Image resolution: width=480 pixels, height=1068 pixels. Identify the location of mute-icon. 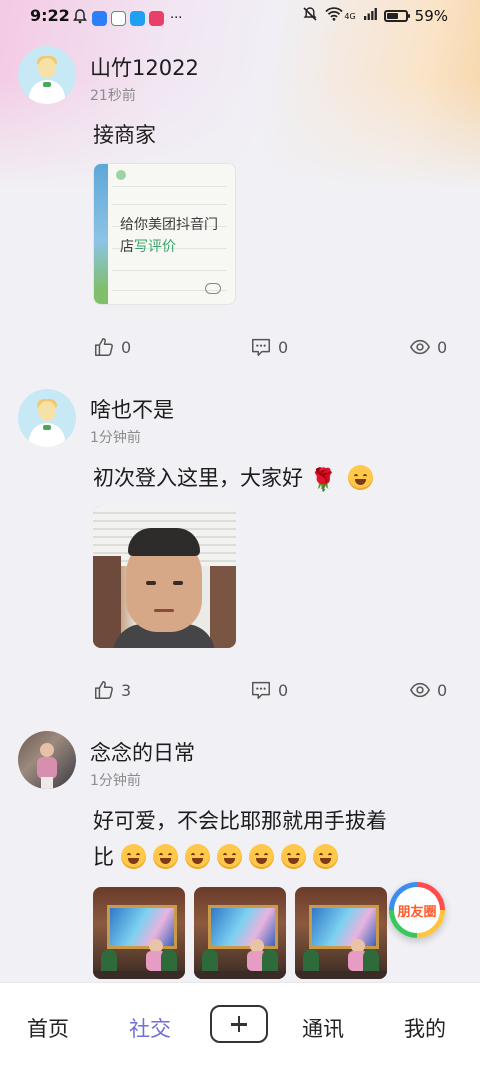
(310, 16).